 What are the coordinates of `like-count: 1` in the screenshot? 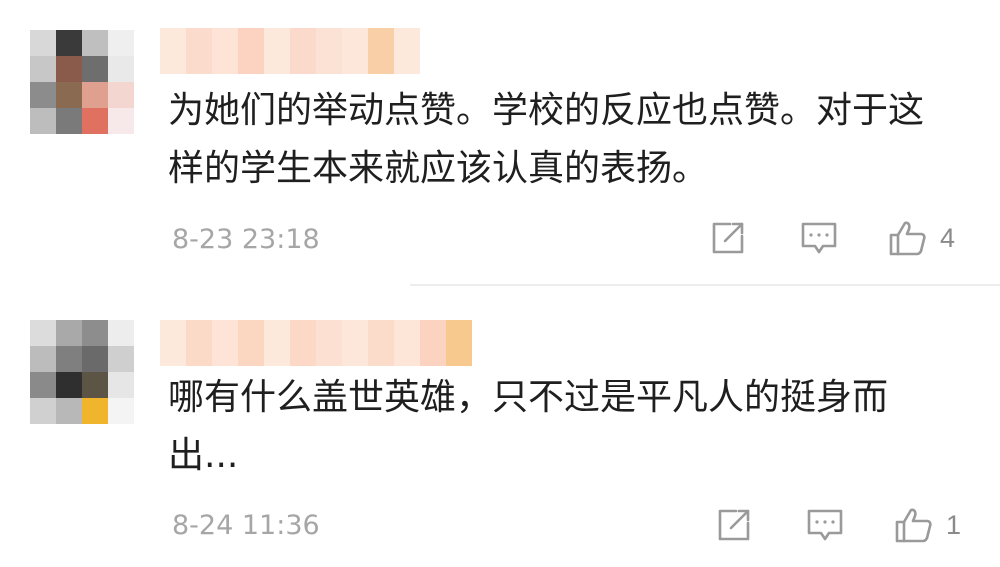 It's located at (954, 524).